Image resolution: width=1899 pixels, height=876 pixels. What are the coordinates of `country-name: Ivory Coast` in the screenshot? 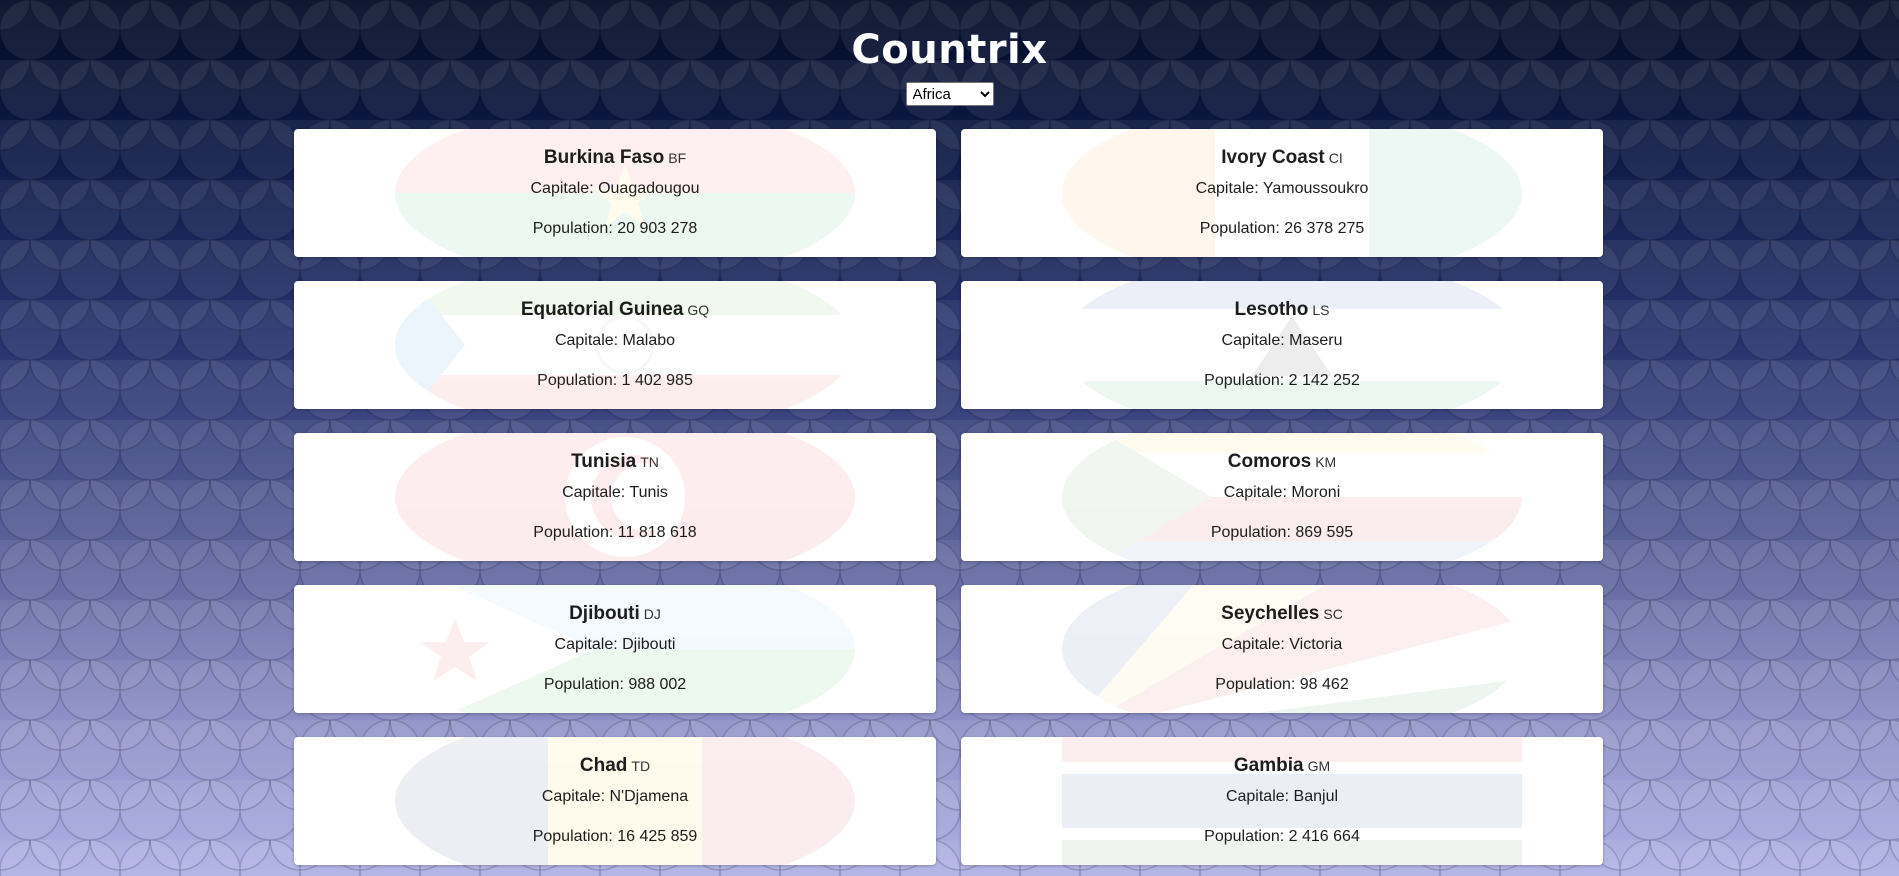 It's located at (1273, 157).